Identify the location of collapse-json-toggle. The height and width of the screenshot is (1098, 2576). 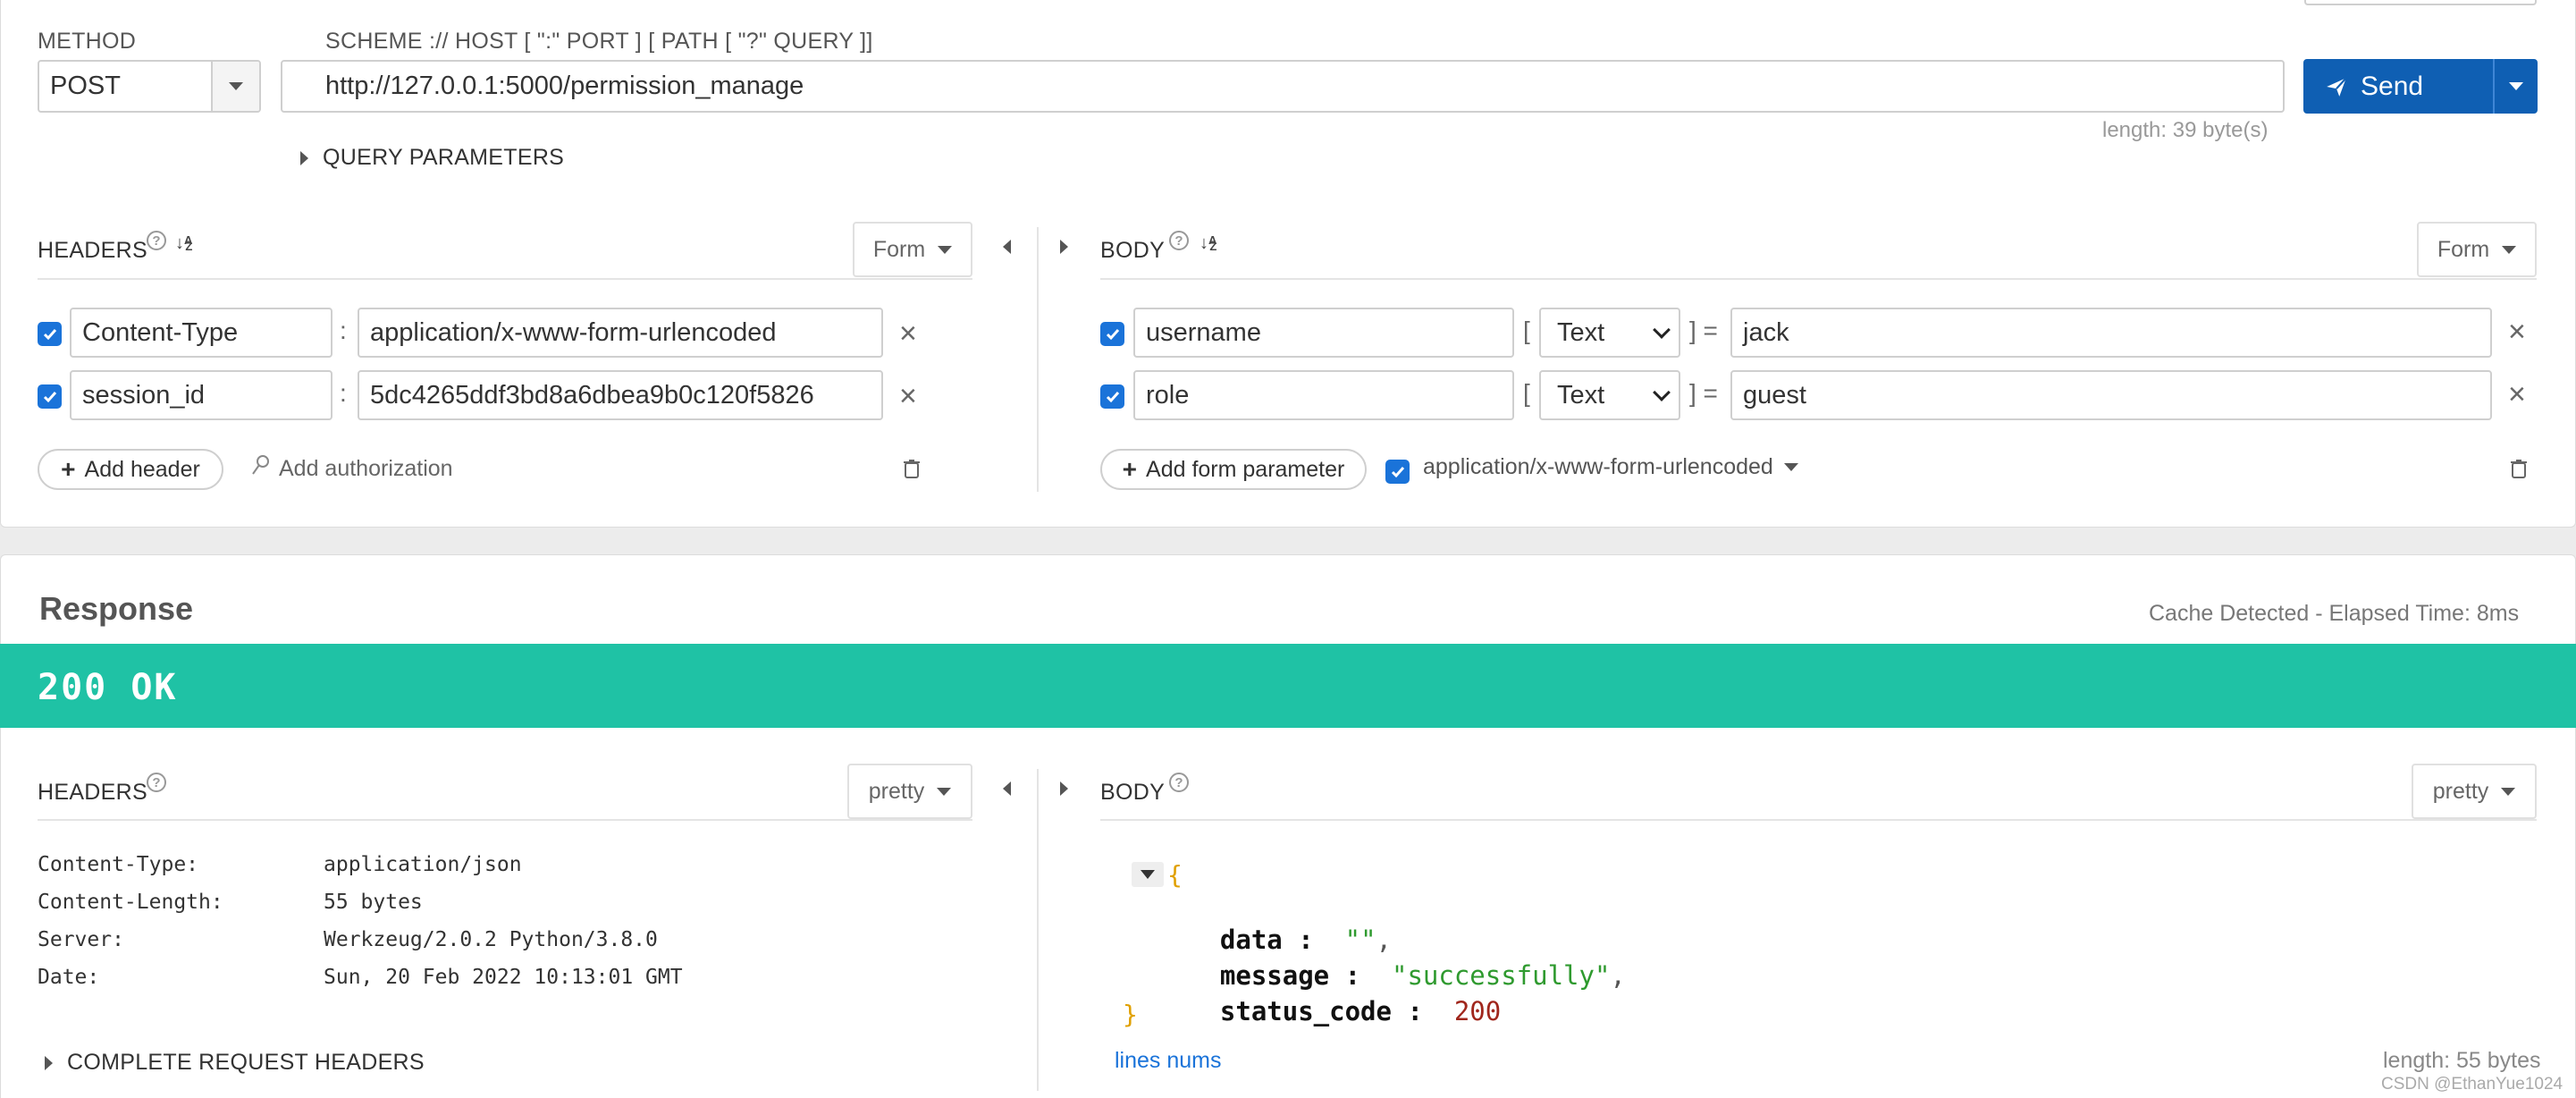
(1148, 874).